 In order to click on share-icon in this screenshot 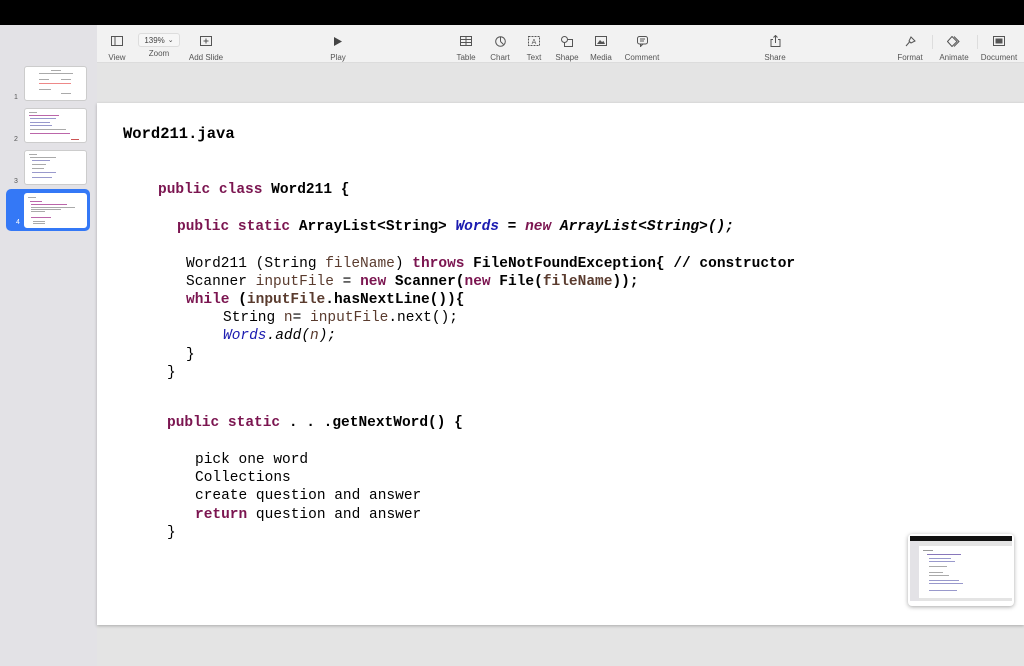, I will do `click(775, 41)`.